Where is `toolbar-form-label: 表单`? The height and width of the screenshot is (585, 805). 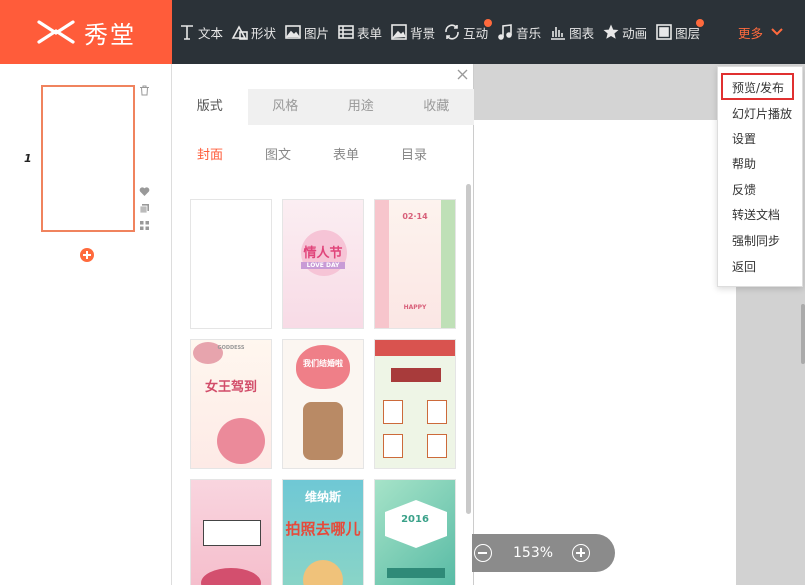
toolbar-form-label: 表单 is located at coordinates (370, 33).